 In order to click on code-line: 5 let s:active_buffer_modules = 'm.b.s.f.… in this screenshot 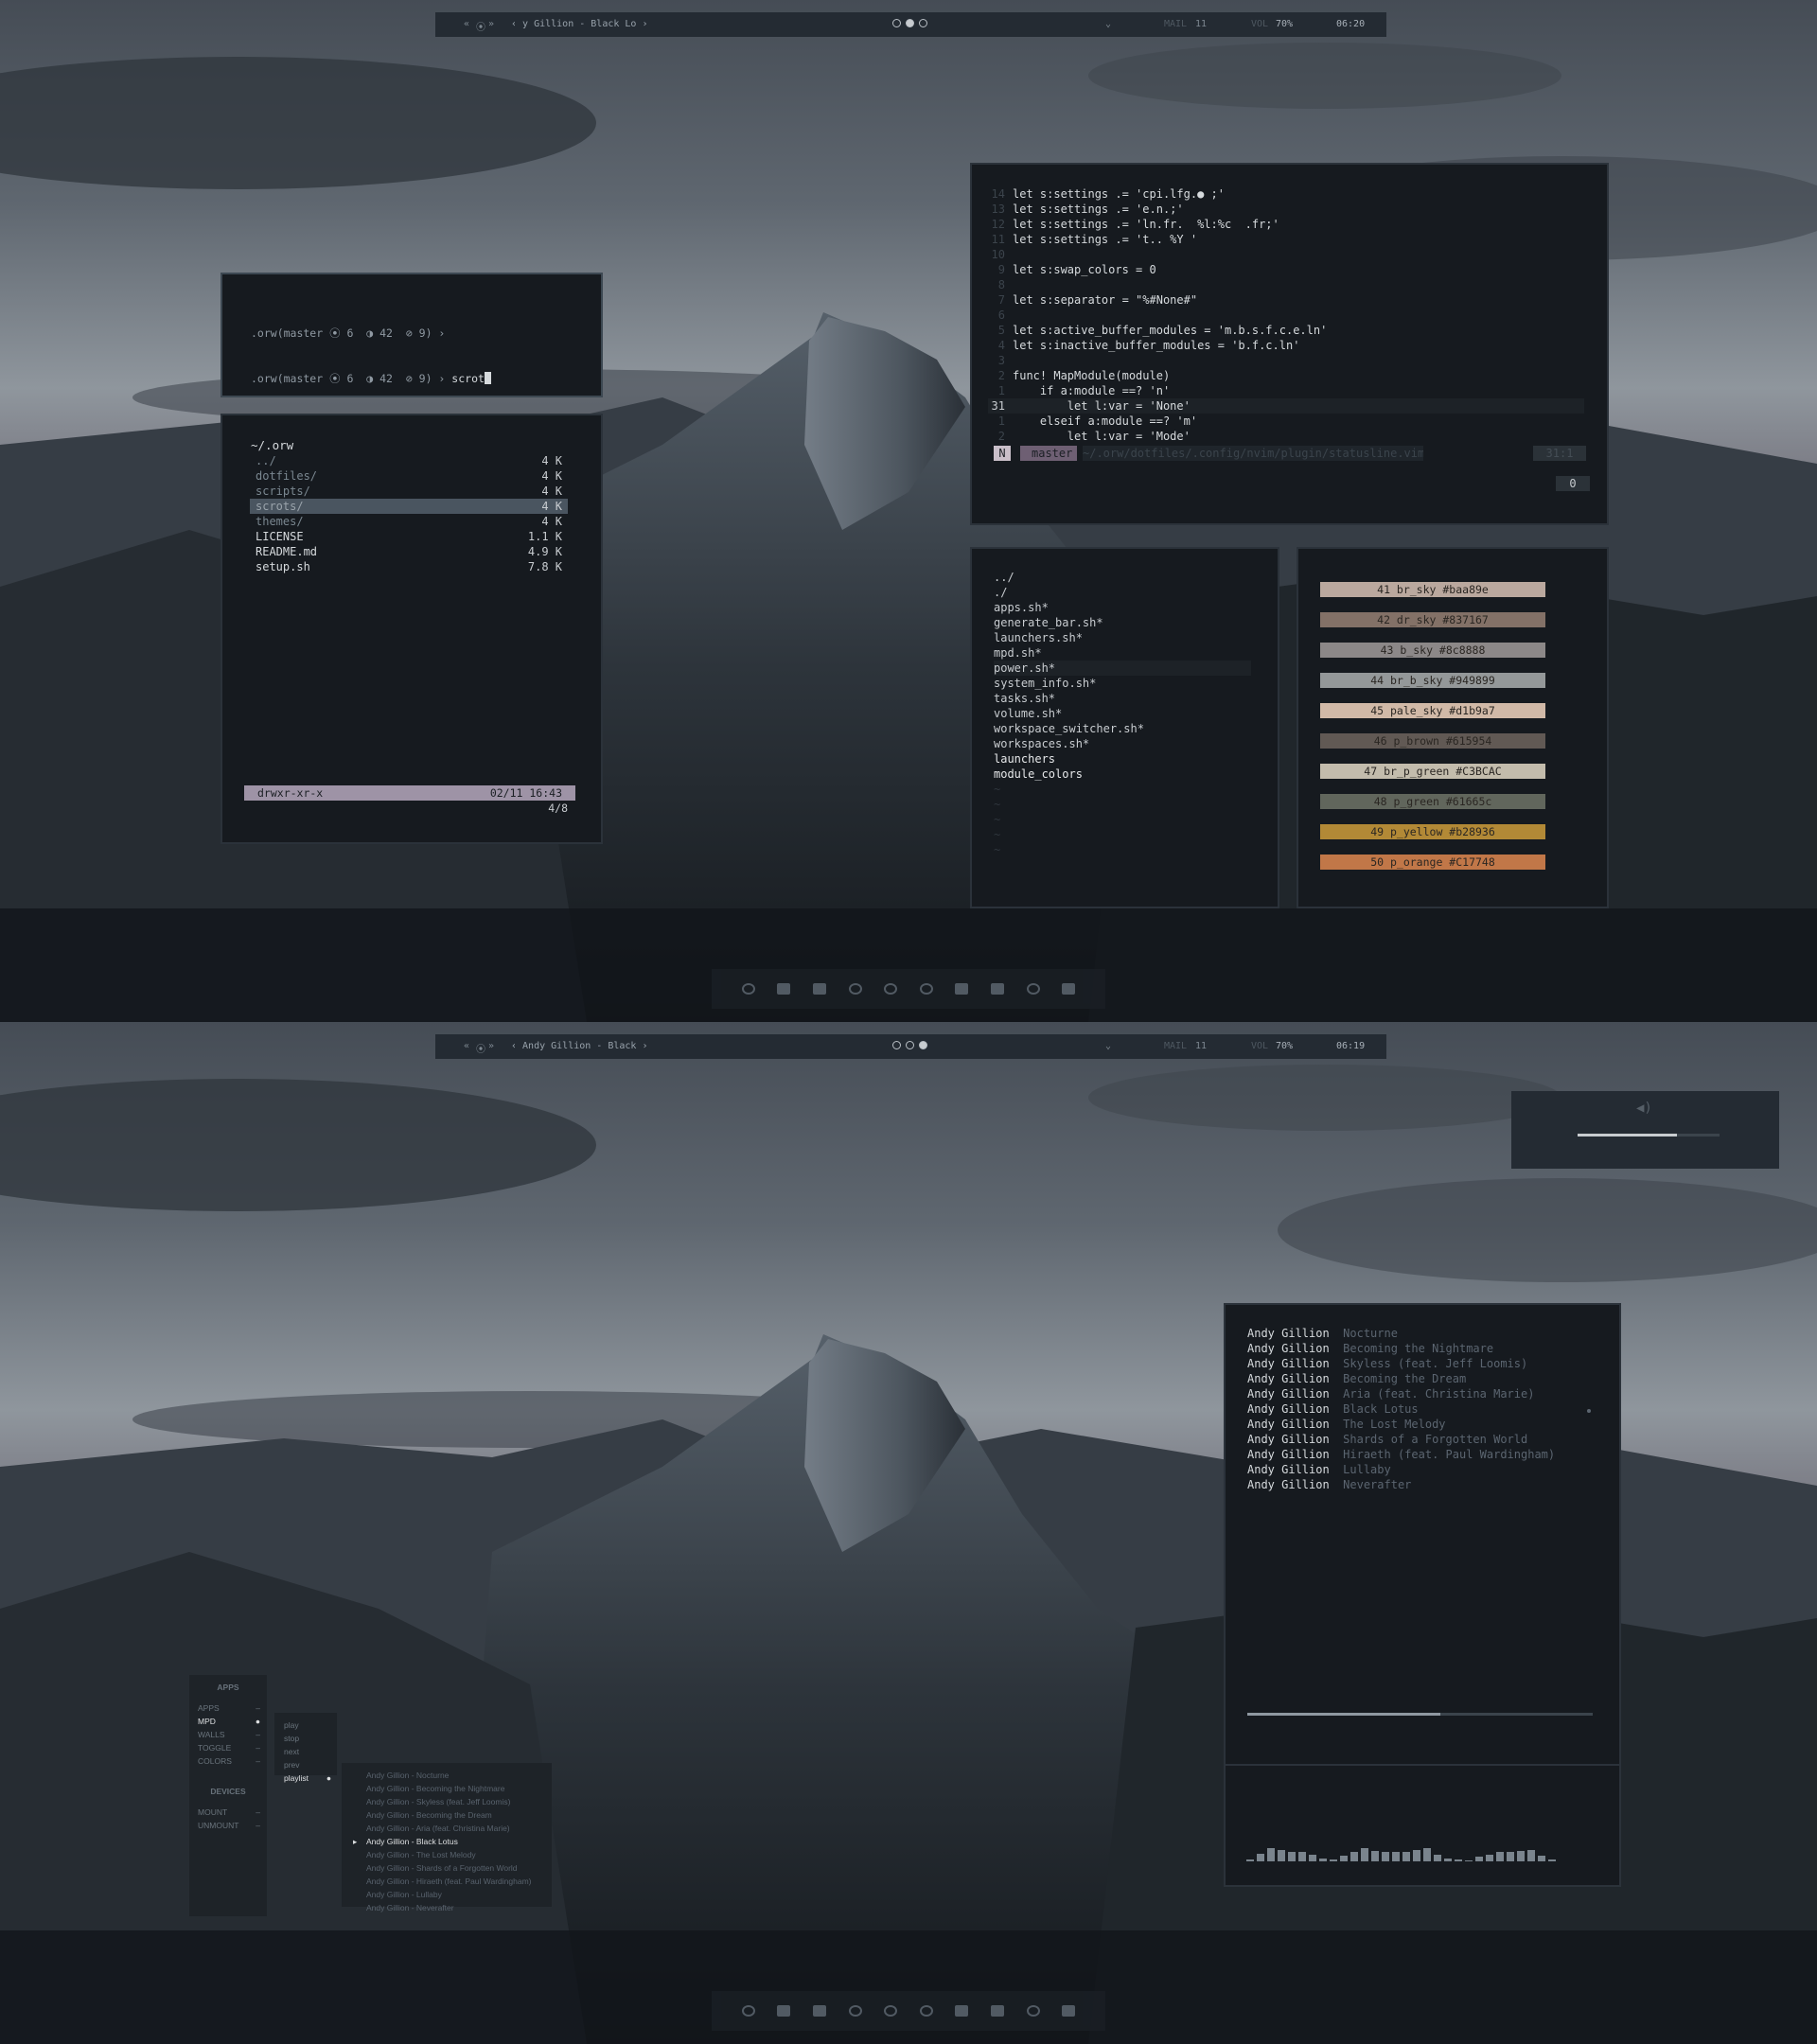, I will do `click(1286, 330)`.